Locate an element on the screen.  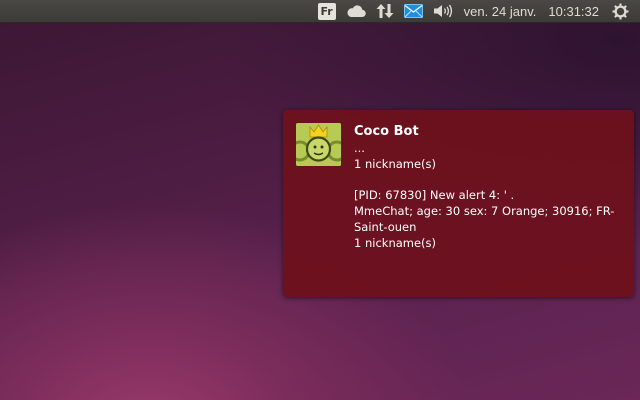
network-indicator is located at coordinates (385, 11).